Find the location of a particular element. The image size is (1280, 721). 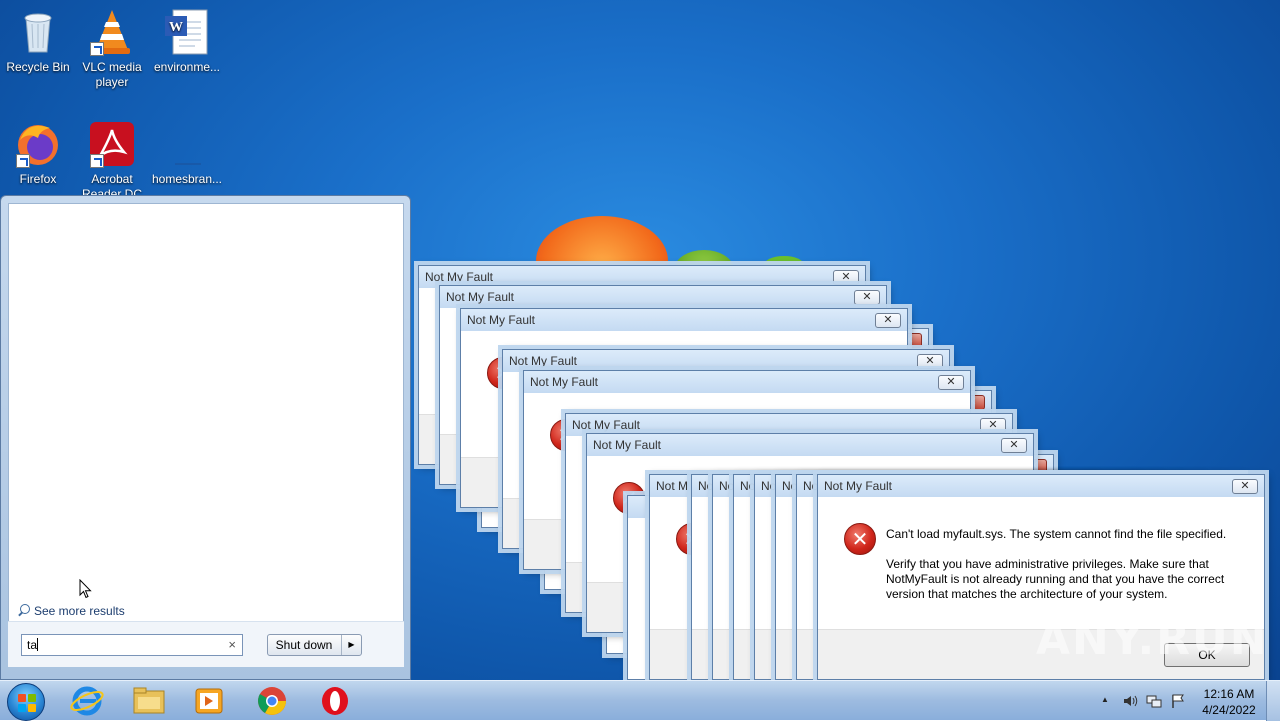

taskbar-opera is located at coordinates (335, 701).